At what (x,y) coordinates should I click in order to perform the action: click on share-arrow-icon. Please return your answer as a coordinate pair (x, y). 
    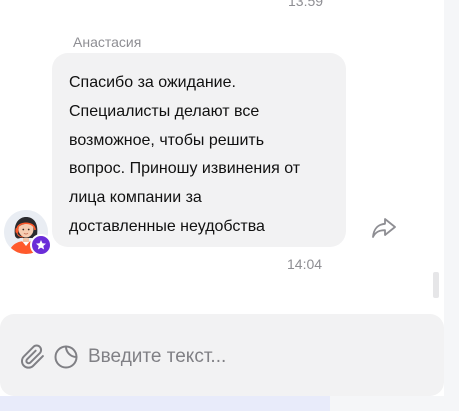
    Looking at the image, I should click on (384, 228).